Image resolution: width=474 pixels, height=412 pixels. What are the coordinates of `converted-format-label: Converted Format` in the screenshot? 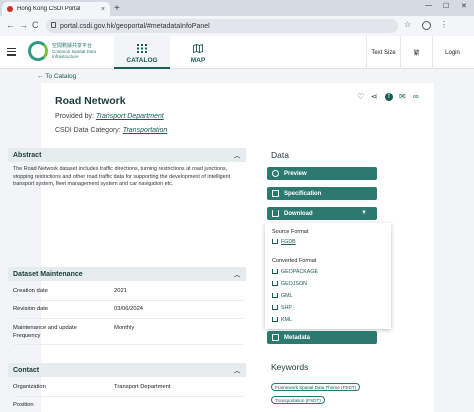 It's located at (294, 261).